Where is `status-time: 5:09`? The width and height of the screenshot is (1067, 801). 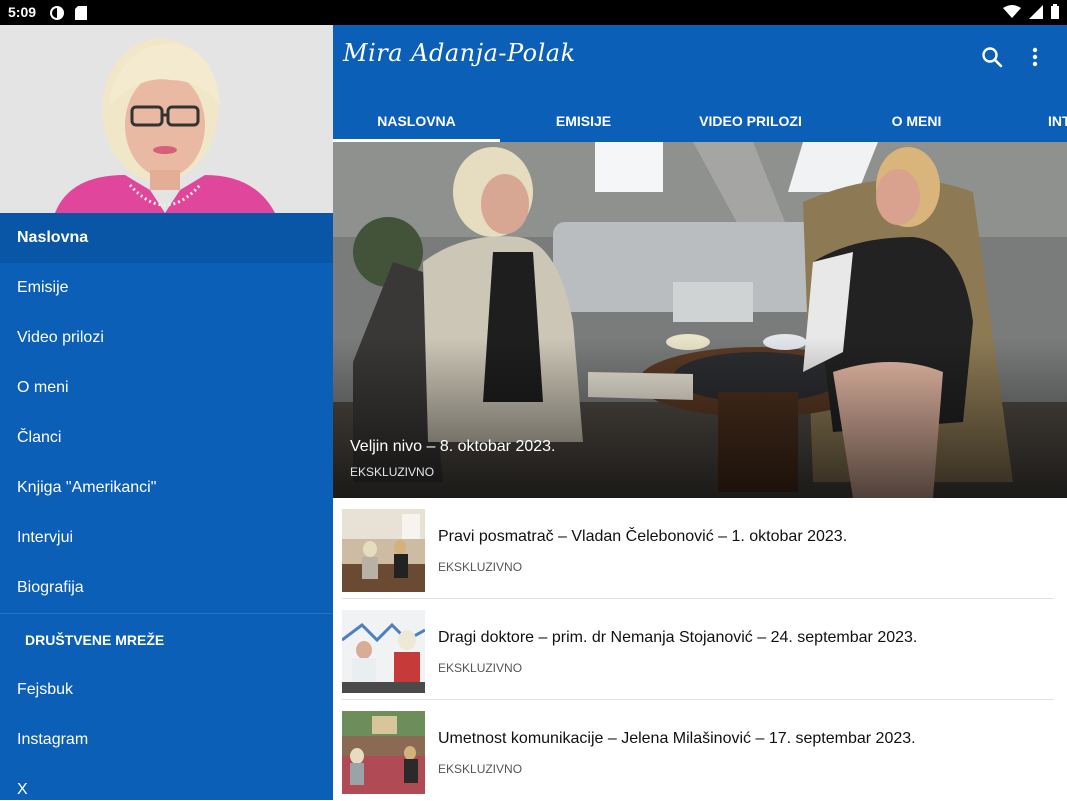
status-time: 5:09 is located at coordinates (22, 12).